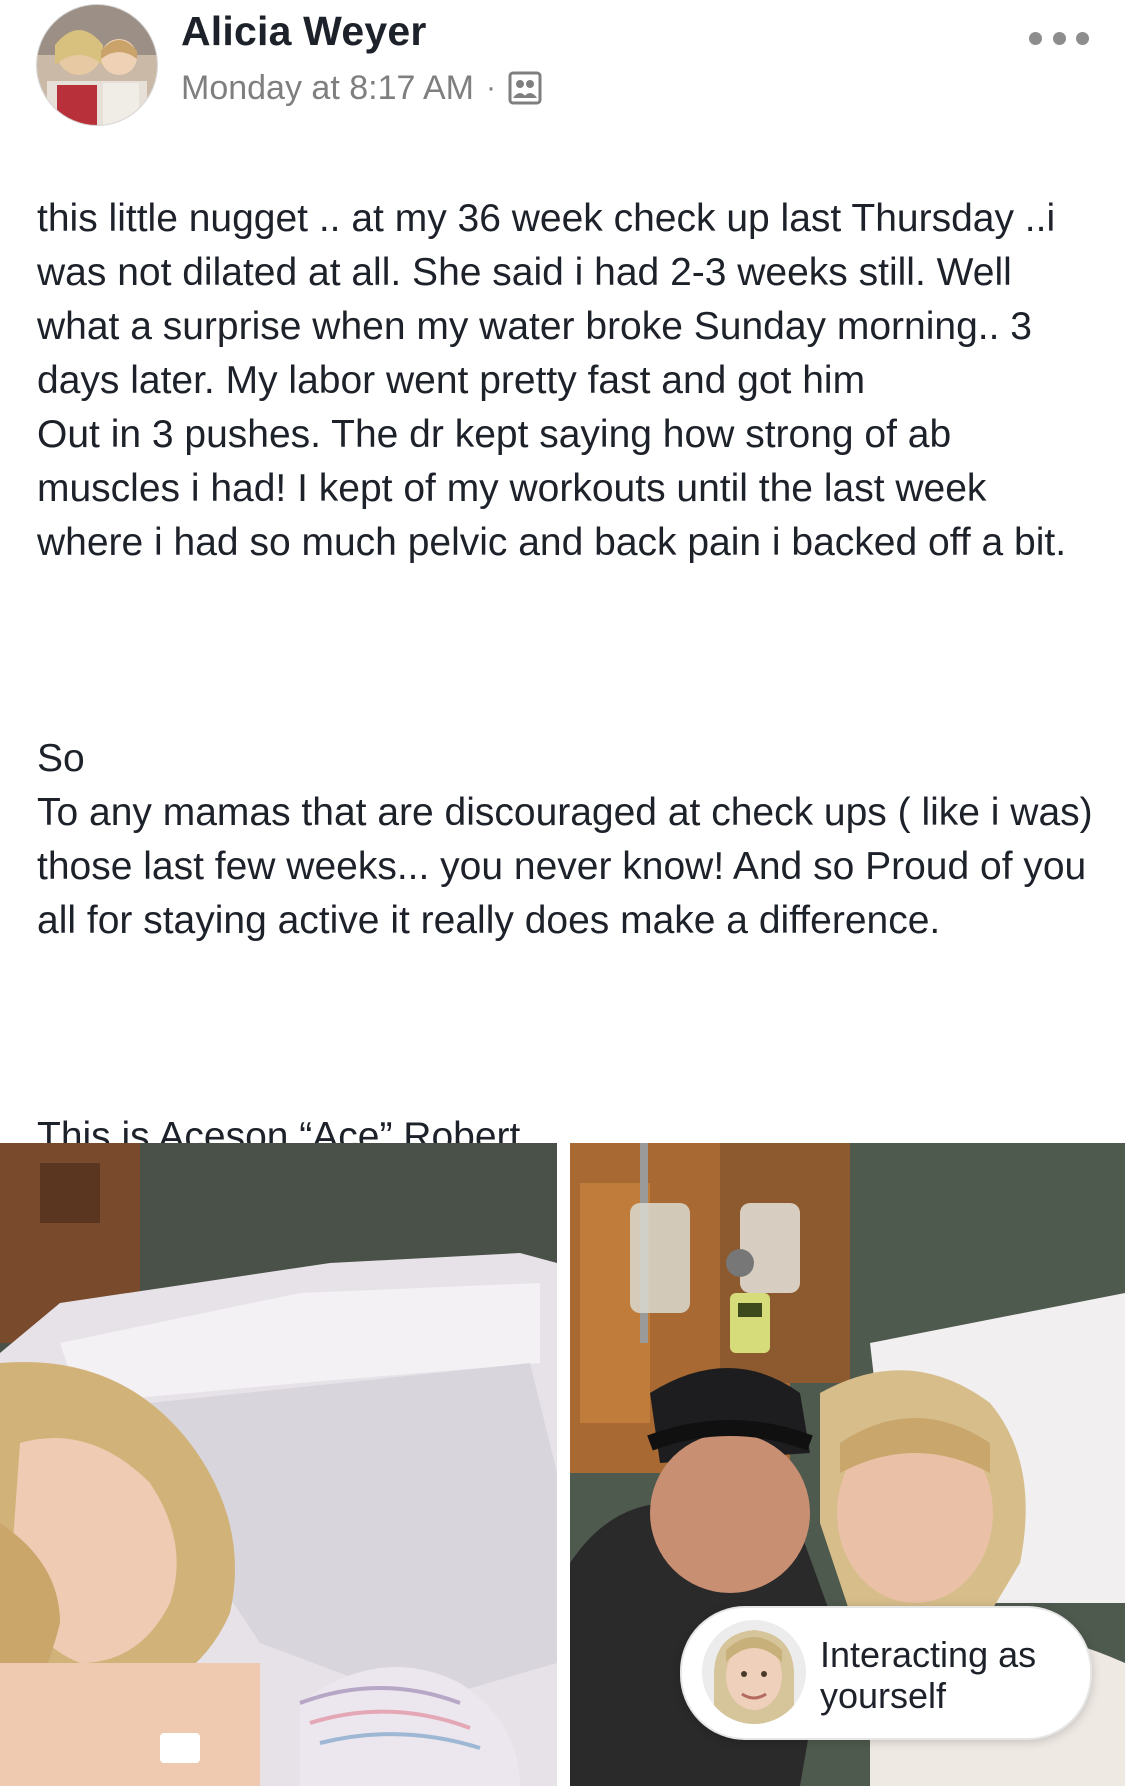  What do you see at coordinates (754, 1672) in the screenshot?
I see `viewer-avatar` at bounding box center [754, 1672].